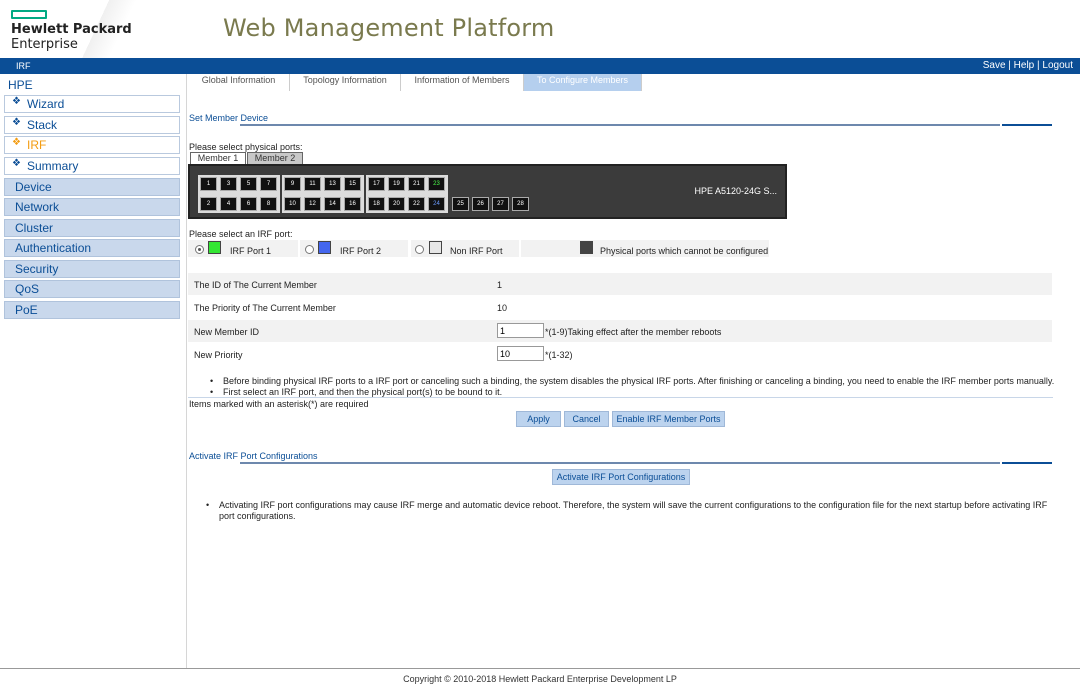 The image size is (1080, 690). What do you see at coordinates (92, 207) in the screenshot?
I see `sidebar-category-network: Network` at bounding box center [92, 207].